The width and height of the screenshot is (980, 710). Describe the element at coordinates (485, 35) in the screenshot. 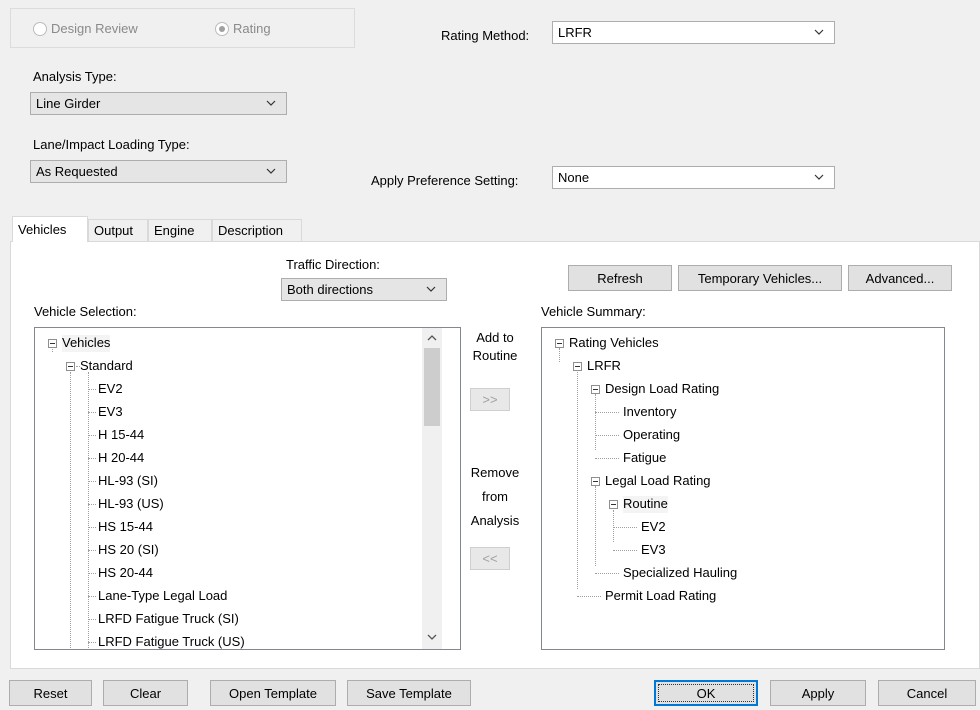

I see `rating-method-label: Rating Method:` at that location.